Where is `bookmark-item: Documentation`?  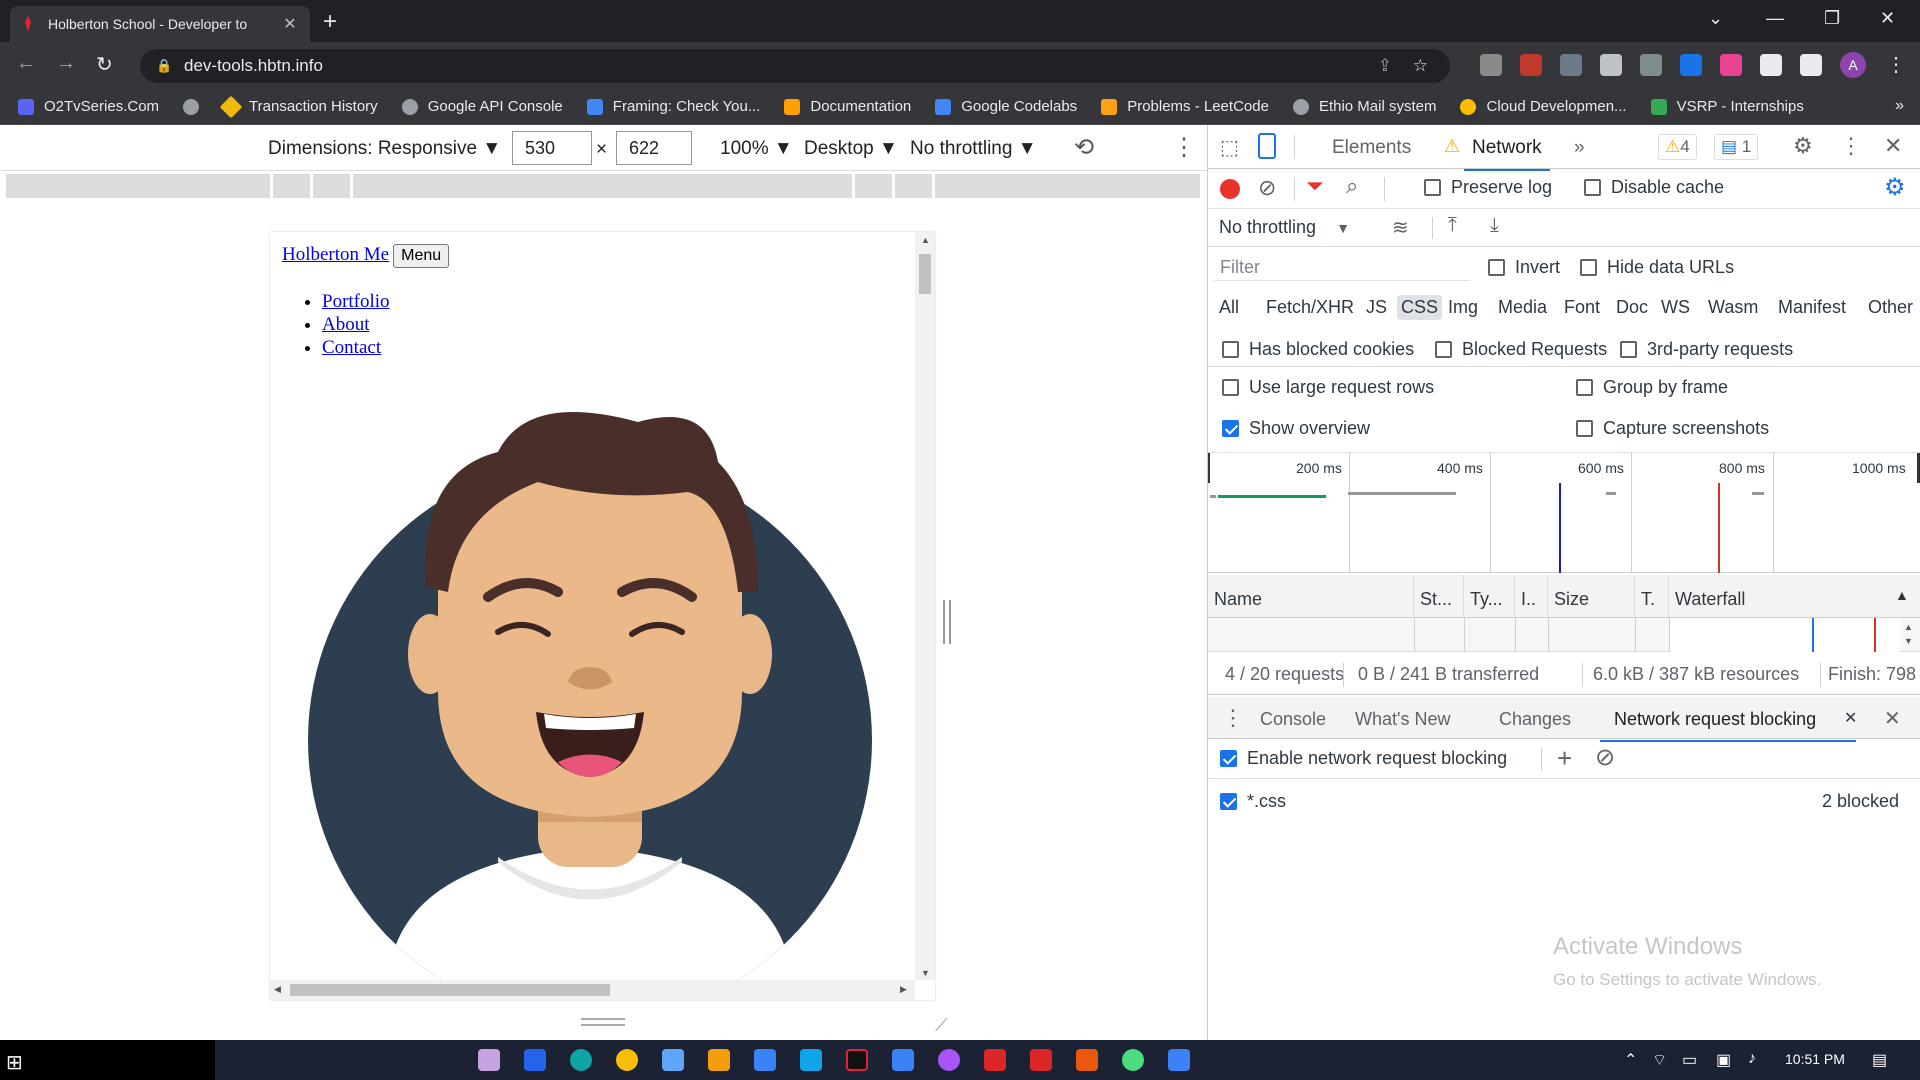 bookmark-item: Documentation is located at coordinates (847, 106).